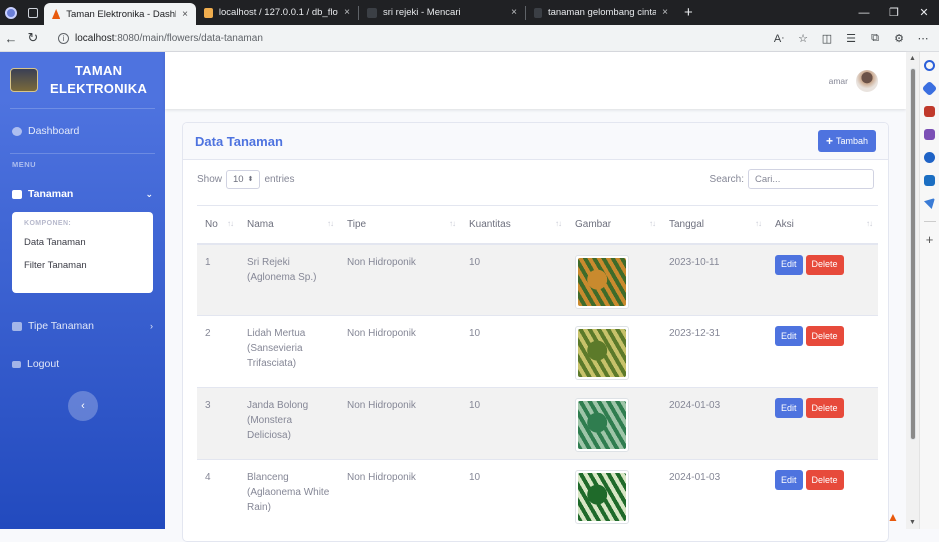 This screenshot has height=542, width=939. Describe the element at coordinates (929, 239) in the screenshot. I see `add-sidebar-app-icon: +` at that location.